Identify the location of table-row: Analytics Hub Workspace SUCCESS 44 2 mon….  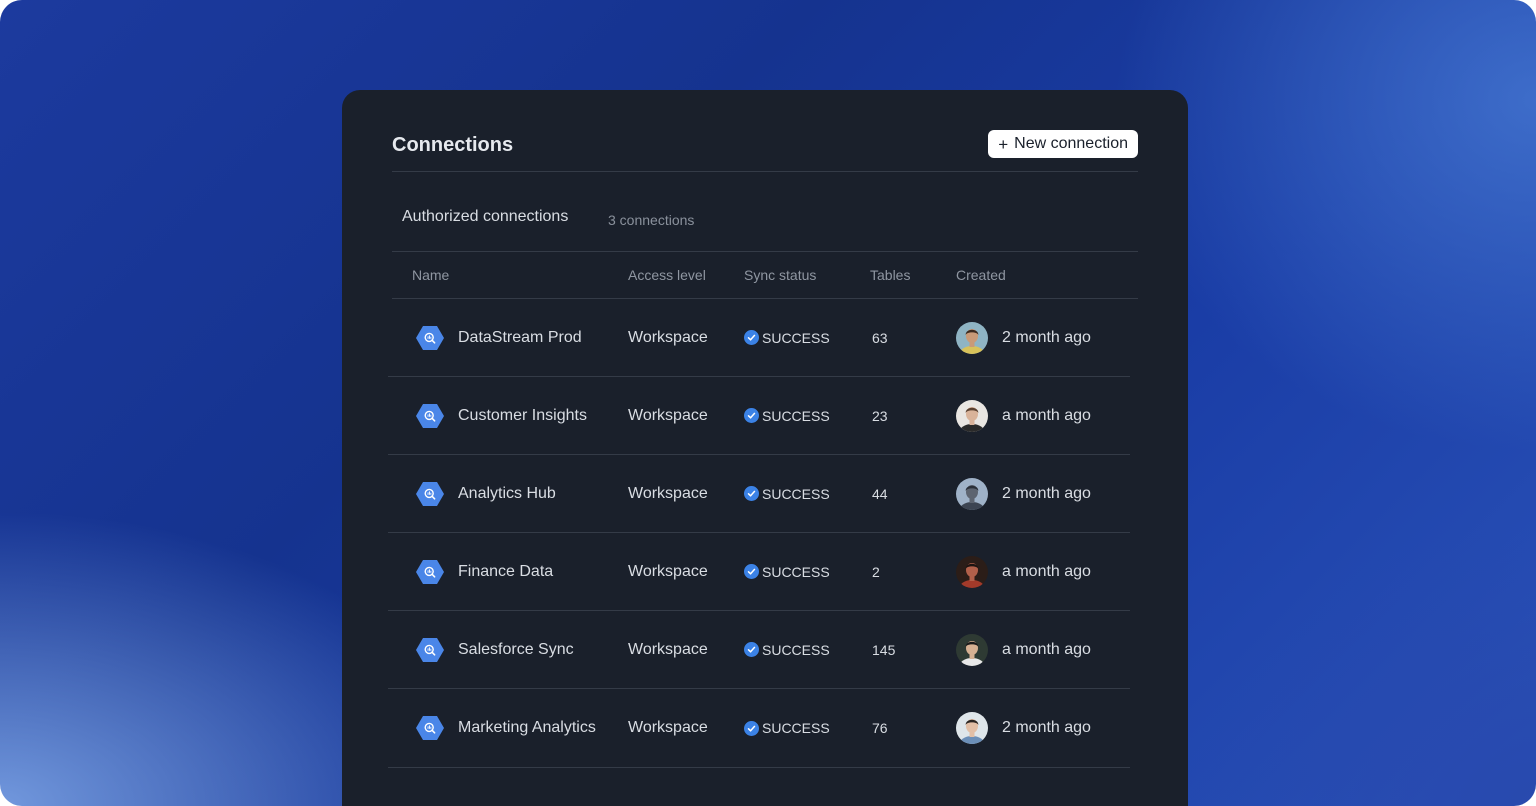
(759, 494).